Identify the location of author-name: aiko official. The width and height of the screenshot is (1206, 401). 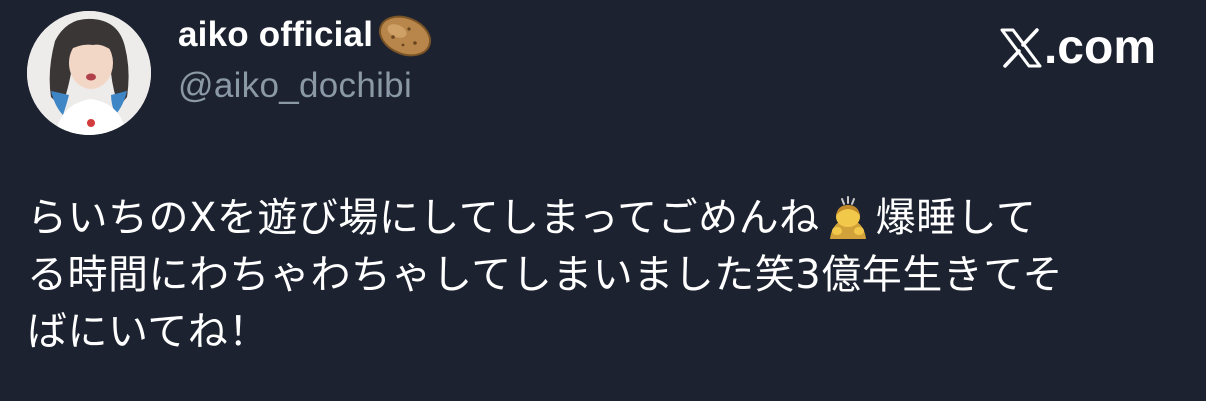
(275, 35).